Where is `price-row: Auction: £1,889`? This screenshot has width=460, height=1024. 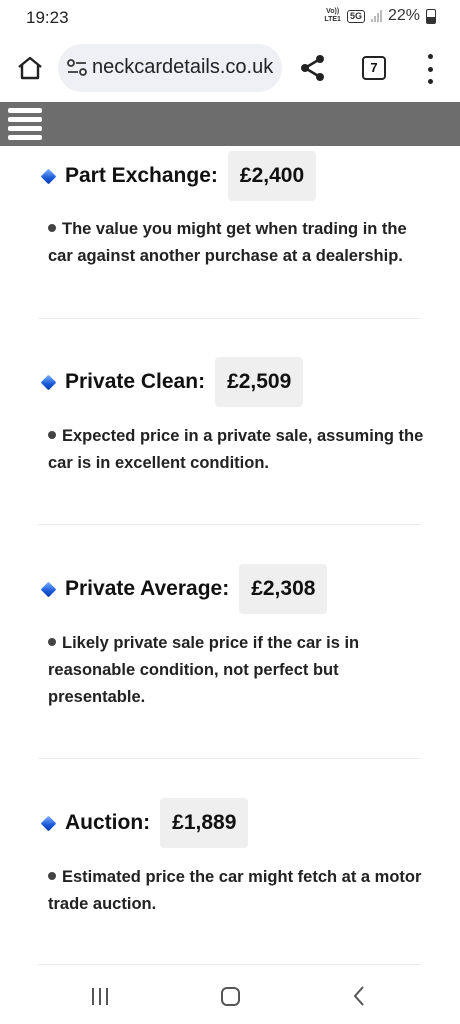
price-row: Auction: £1,889 is located at coordinates (144, 823).